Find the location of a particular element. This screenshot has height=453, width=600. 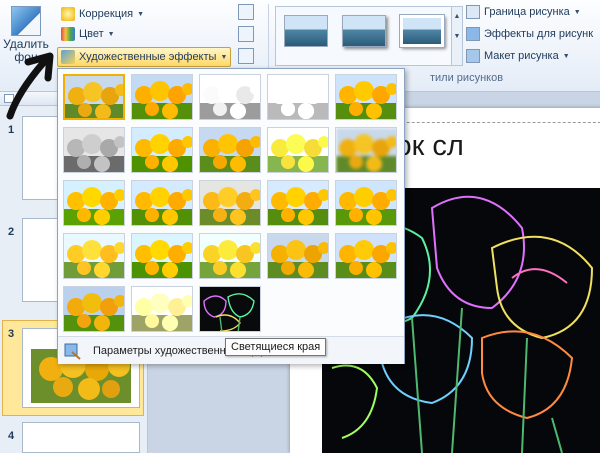

artistic-effects-button: Художественные эффекты ▼ is located at coordinates (144, 57).